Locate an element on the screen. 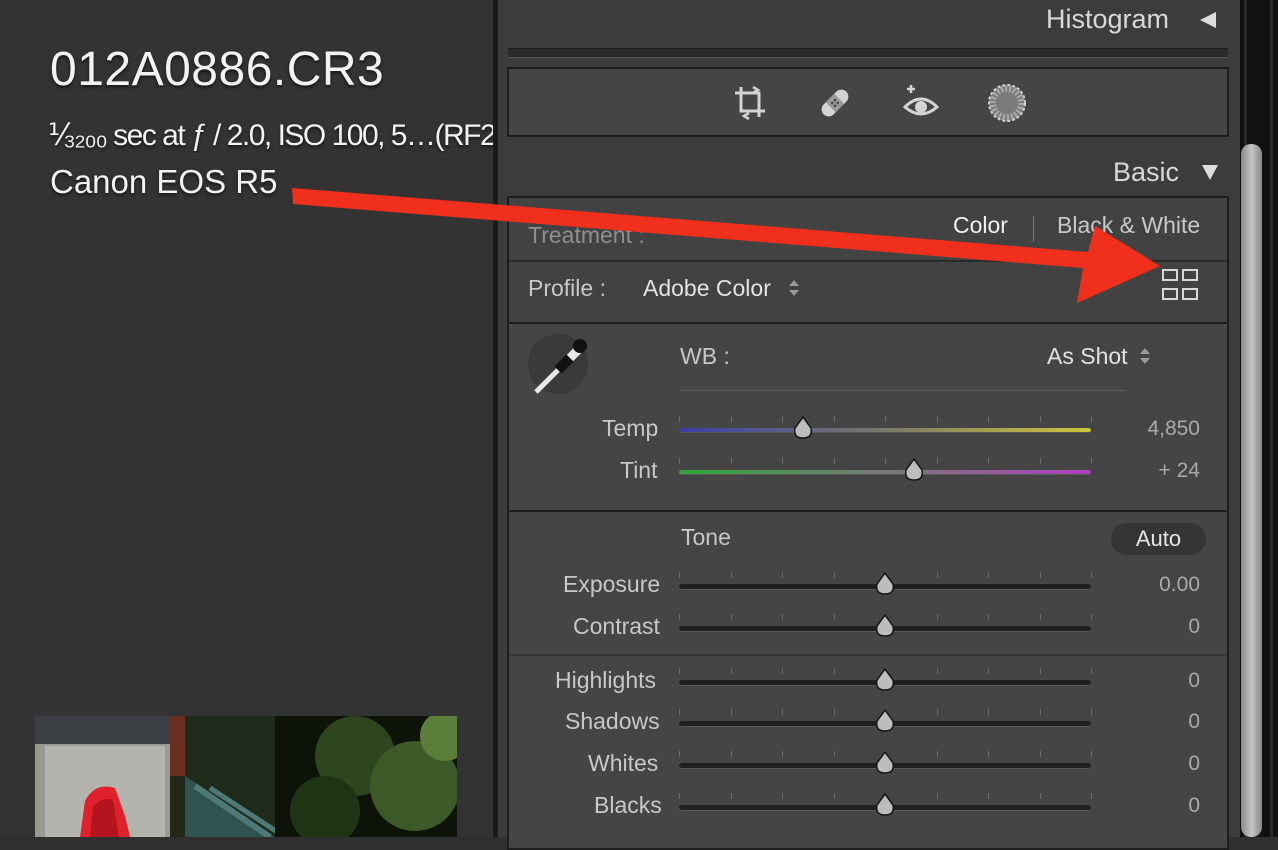  blacks-label: Blacks is located at coordinates (628, 805).